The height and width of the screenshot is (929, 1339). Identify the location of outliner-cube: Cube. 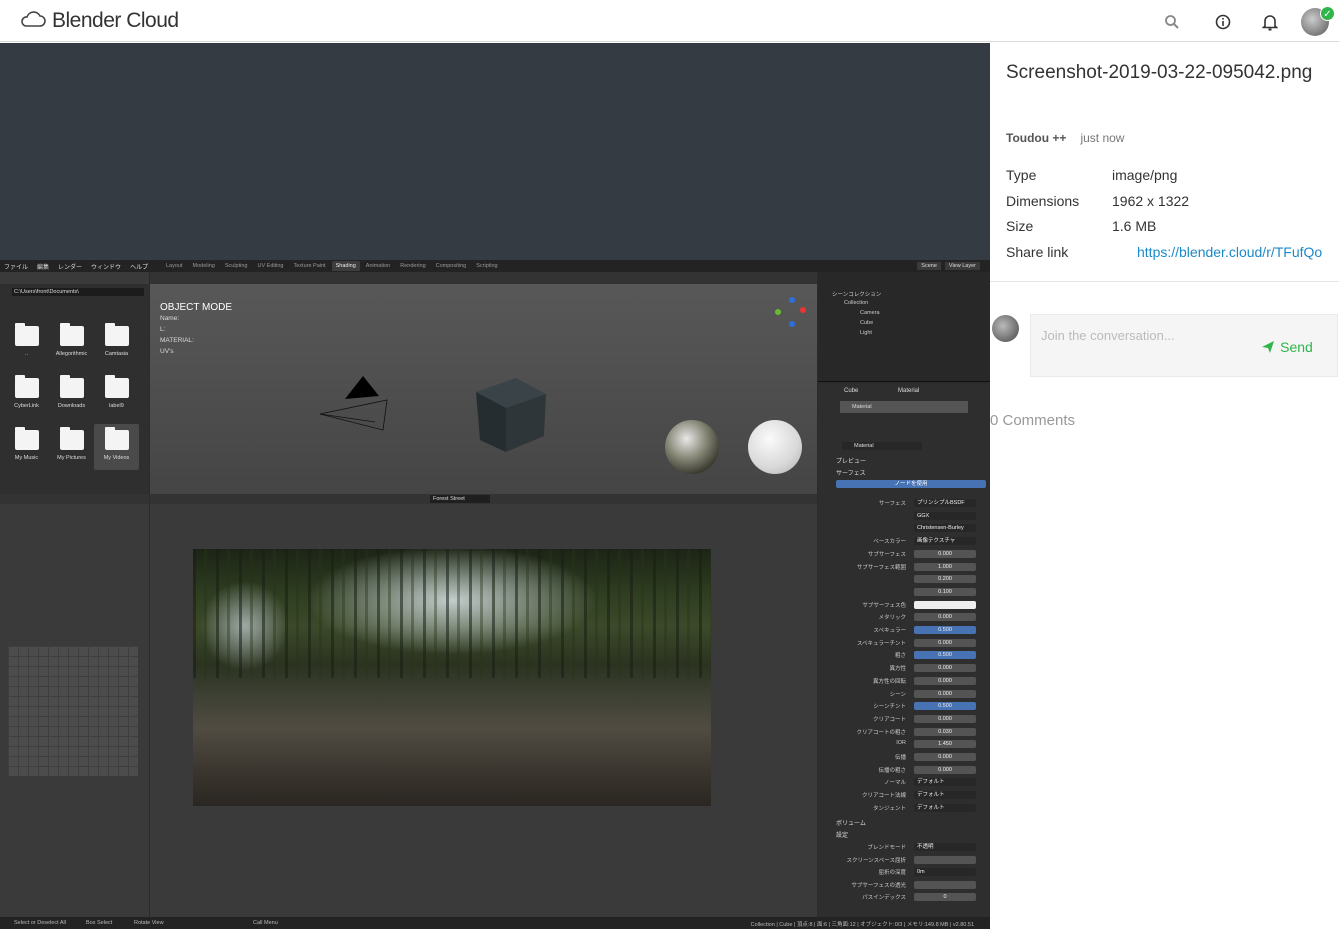
(866, 323).